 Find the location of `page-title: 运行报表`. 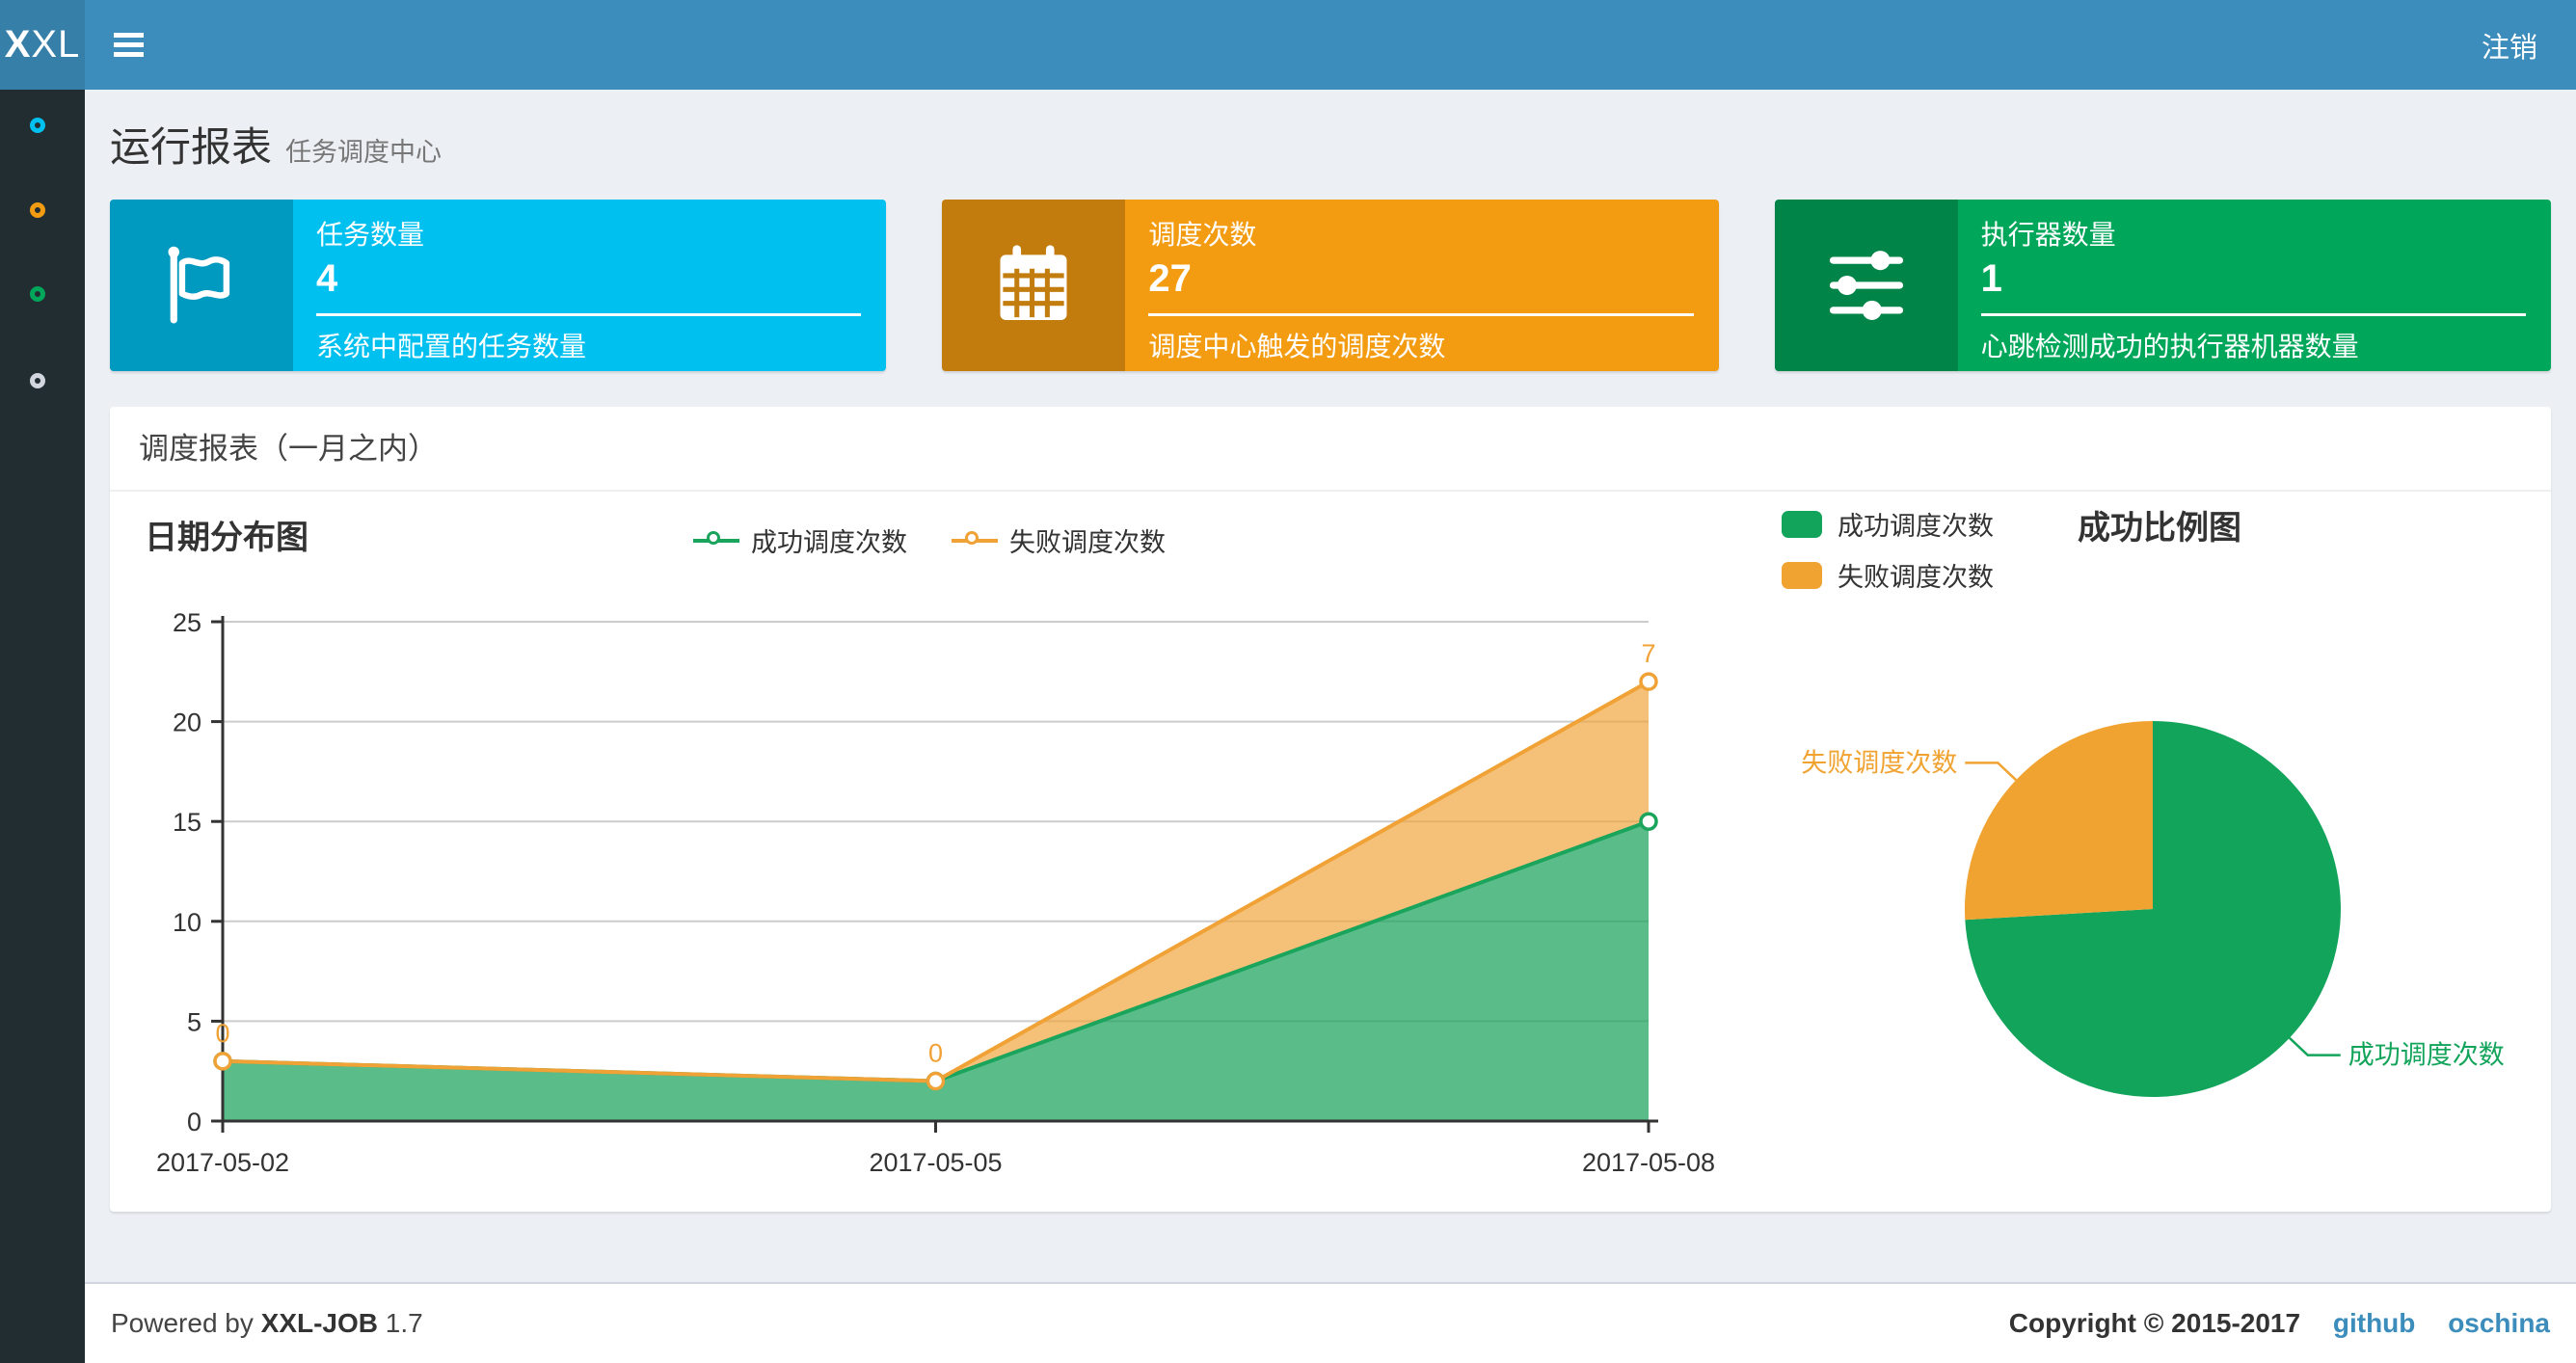

page-title: 运行报表 is located at coordinates (192, 147).